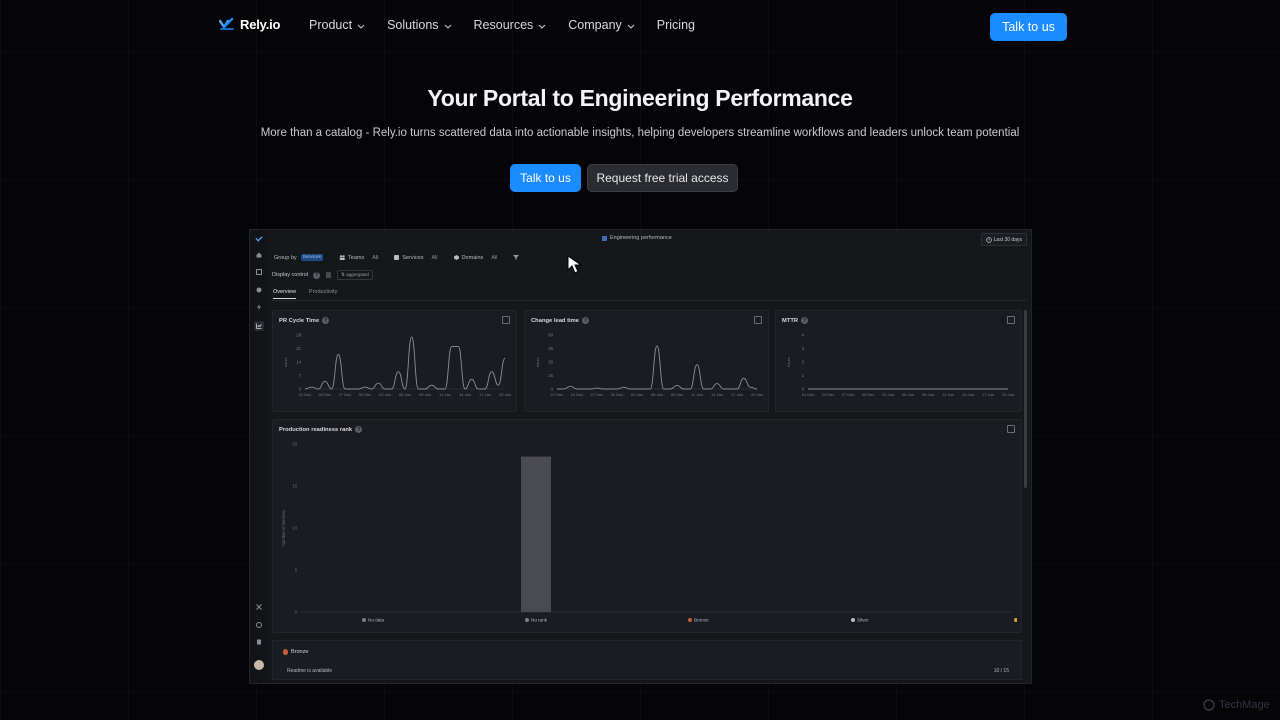 The height and width of the screenshot is (720, 1280). What do you see at coordinates (376, 620) in the screenshot?
I see `x-category-label: No data` at bounding box center [376, 620].